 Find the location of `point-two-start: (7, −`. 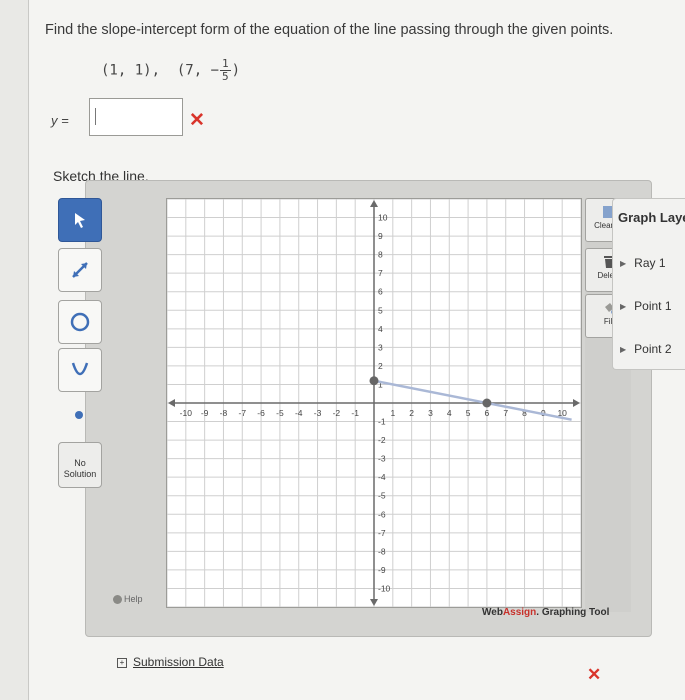

point-two-start: (7, − is located at coordinates (198, 70).